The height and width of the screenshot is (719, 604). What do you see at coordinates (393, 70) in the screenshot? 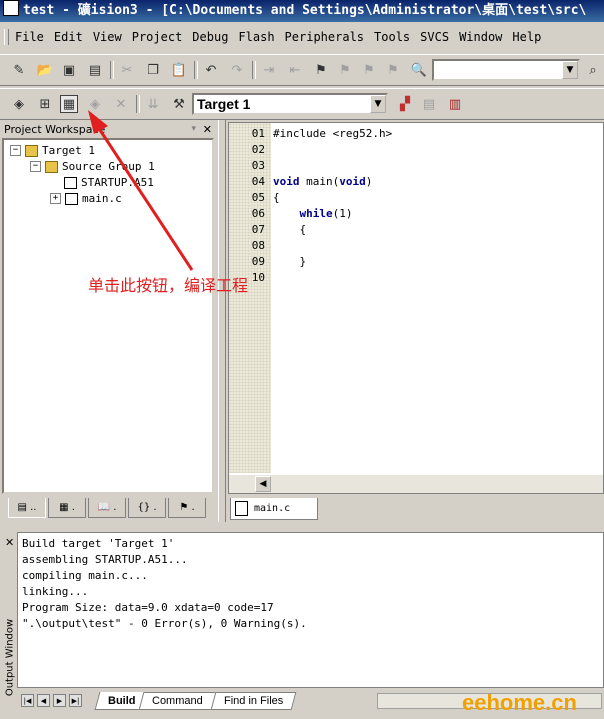
I see `clear-bookmarks-icon: ⚑` at bounding box center [393, 70].